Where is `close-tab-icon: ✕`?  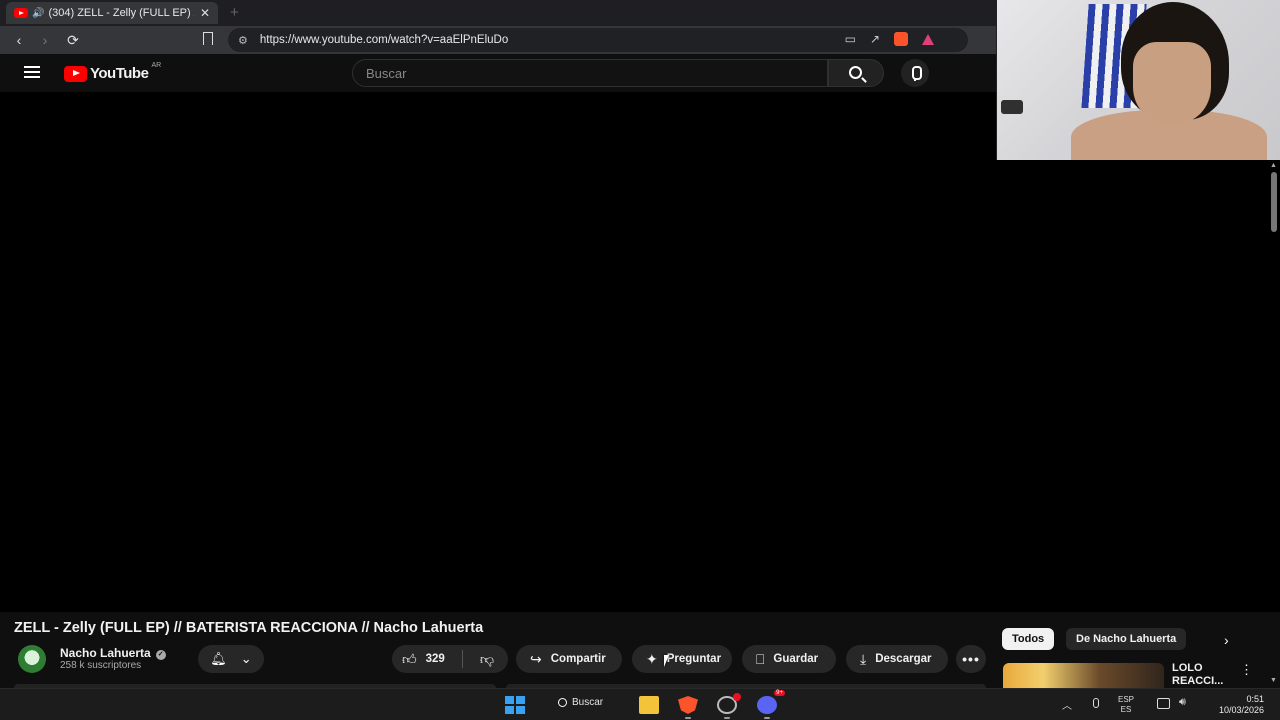 close-tab-icon: ✕ is located at coordinates (205, 13).